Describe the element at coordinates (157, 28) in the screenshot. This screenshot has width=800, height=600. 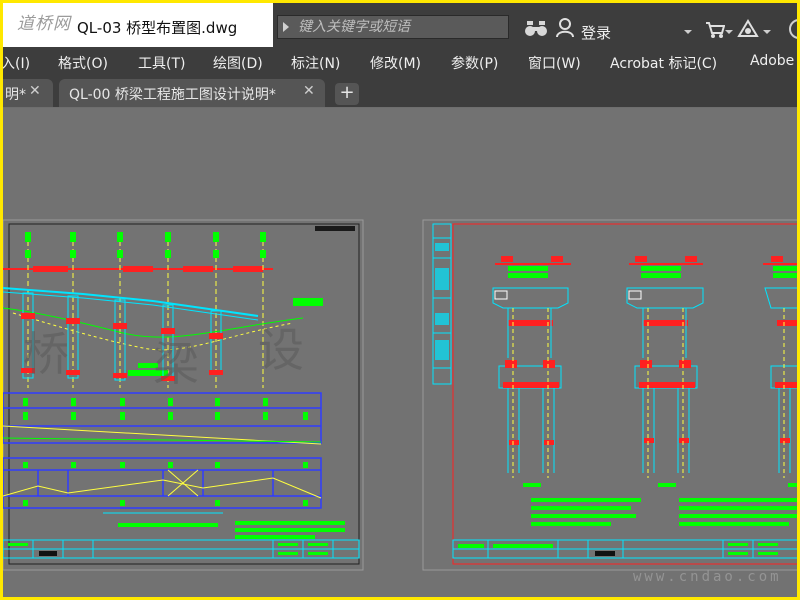
I see `document-title: QL-03 桥型布置图.dwg` at that location.